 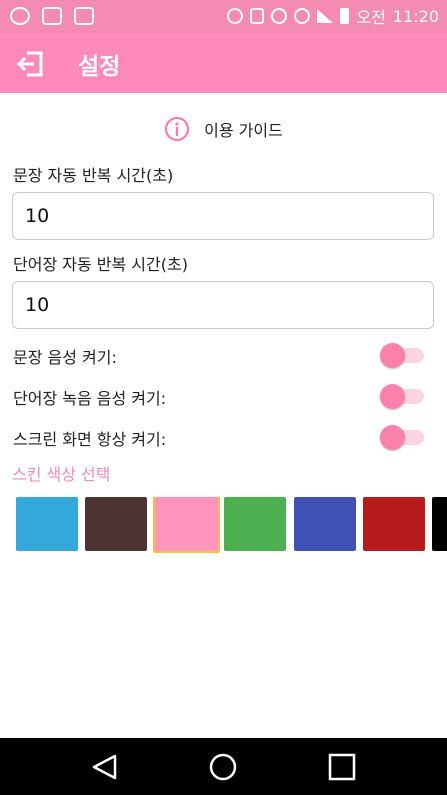 I want to click on status-notifications, so click(x=52, y=16).